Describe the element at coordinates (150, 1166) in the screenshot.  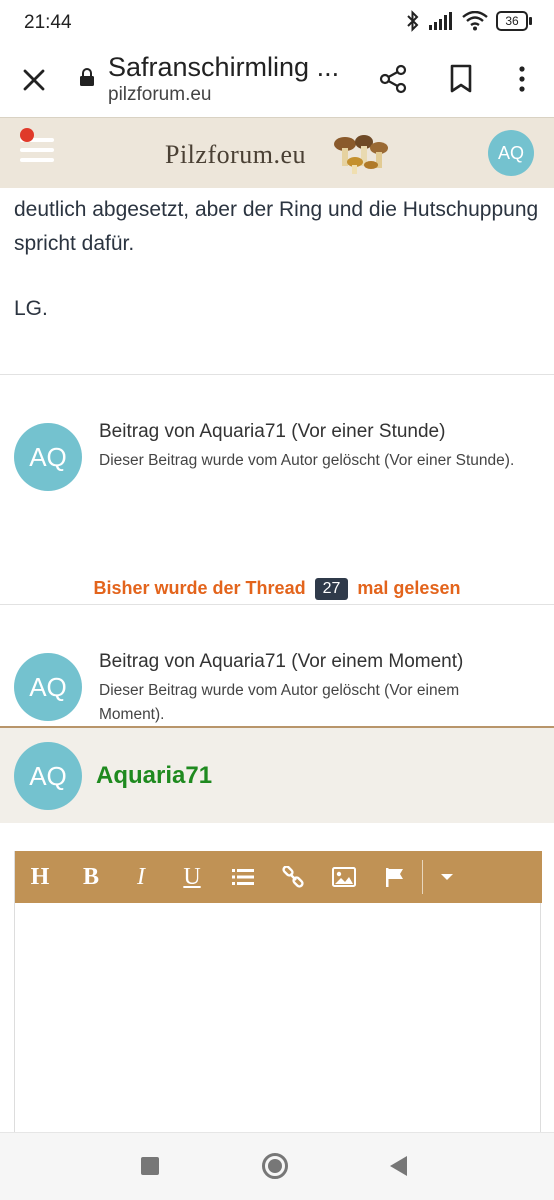
I see `recent-apps-icon` at that location.